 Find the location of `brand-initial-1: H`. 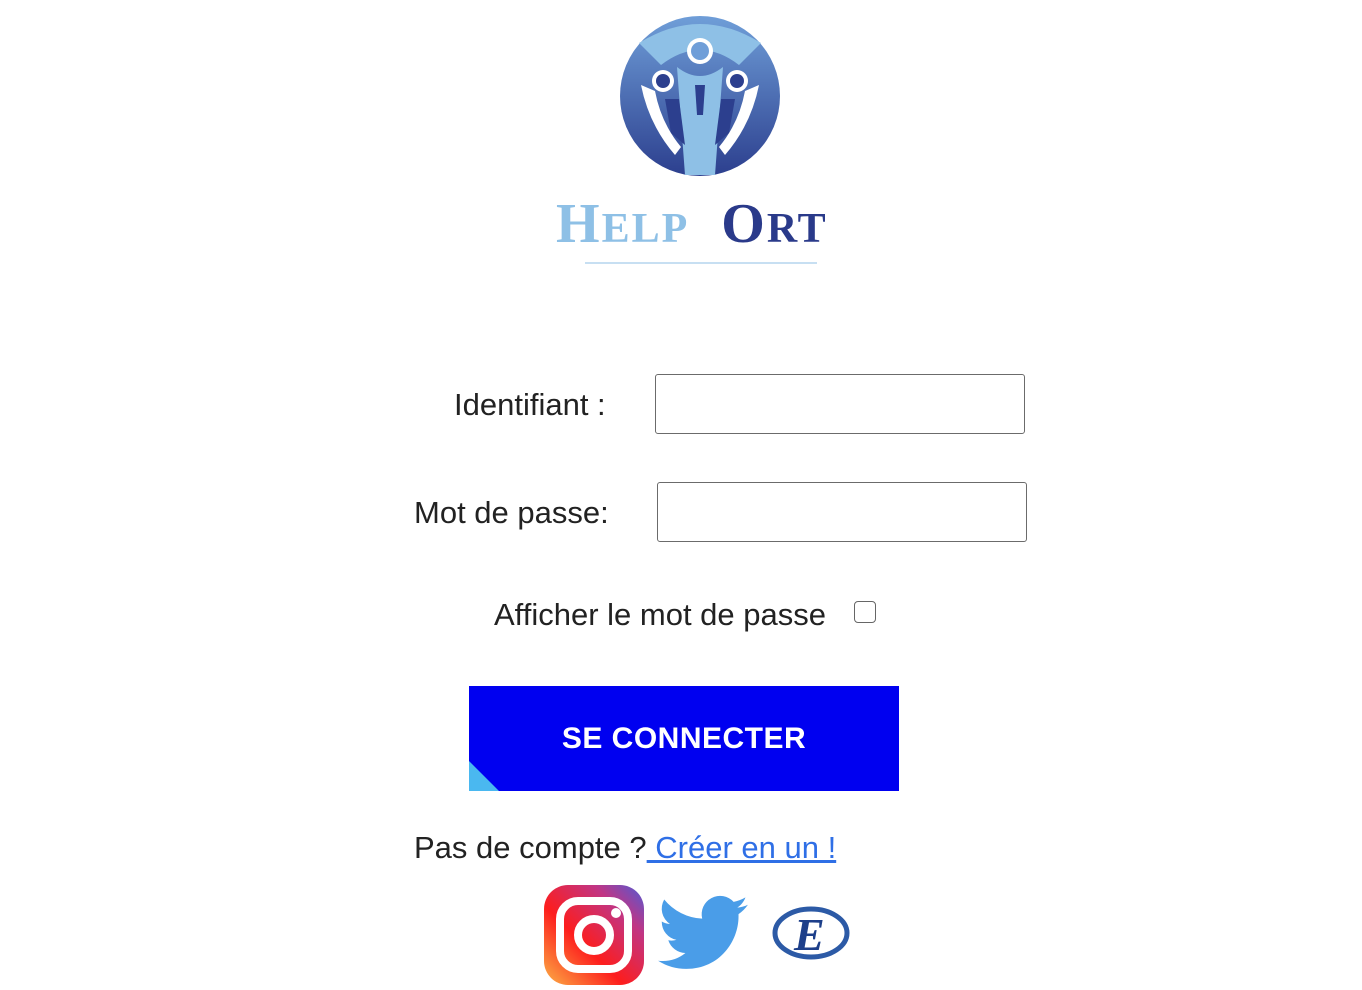

brand-initial-1: H is located at coordinates (579, 224).